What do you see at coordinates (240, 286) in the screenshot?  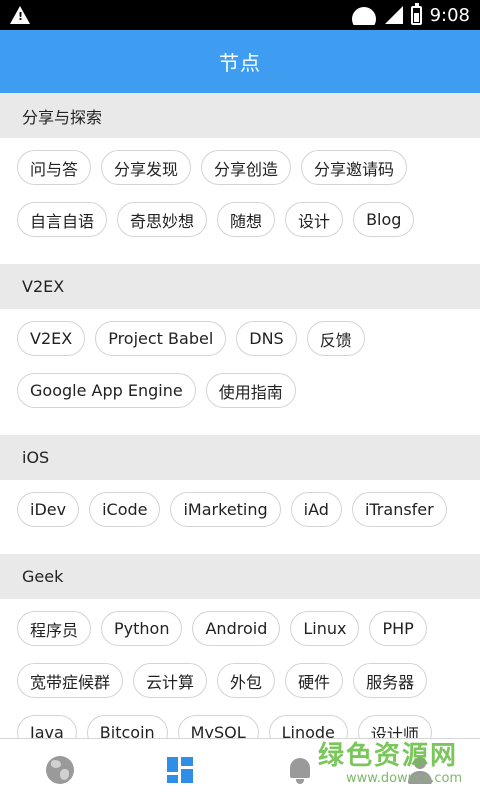 I see `section-header-v2ex: V2EX` at bounding box center [240, 286].